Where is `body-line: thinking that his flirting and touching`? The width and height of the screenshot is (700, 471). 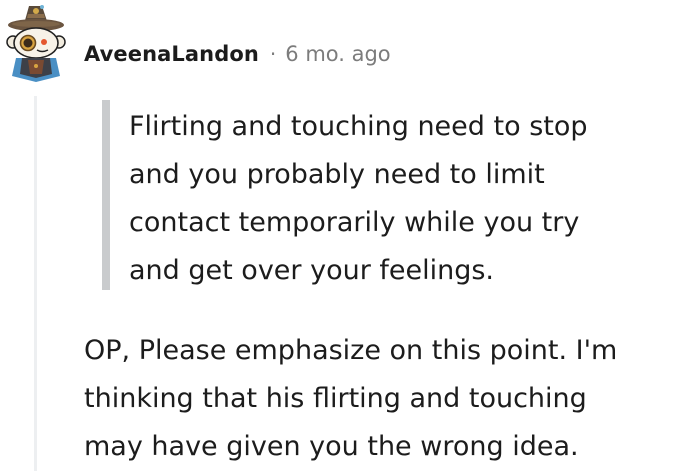 body-line: thinking that his flirting and touching is located at coordinates (335, 398).